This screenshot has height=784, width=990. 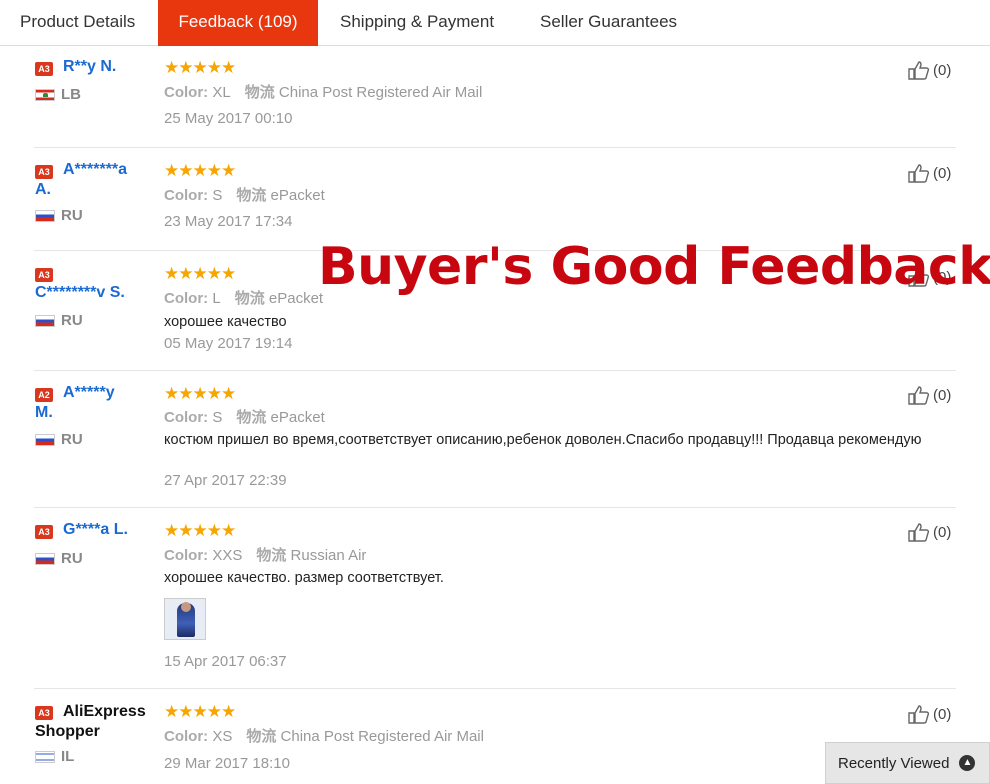 I want to click on country-code: IL, so click(x=68, y=756).